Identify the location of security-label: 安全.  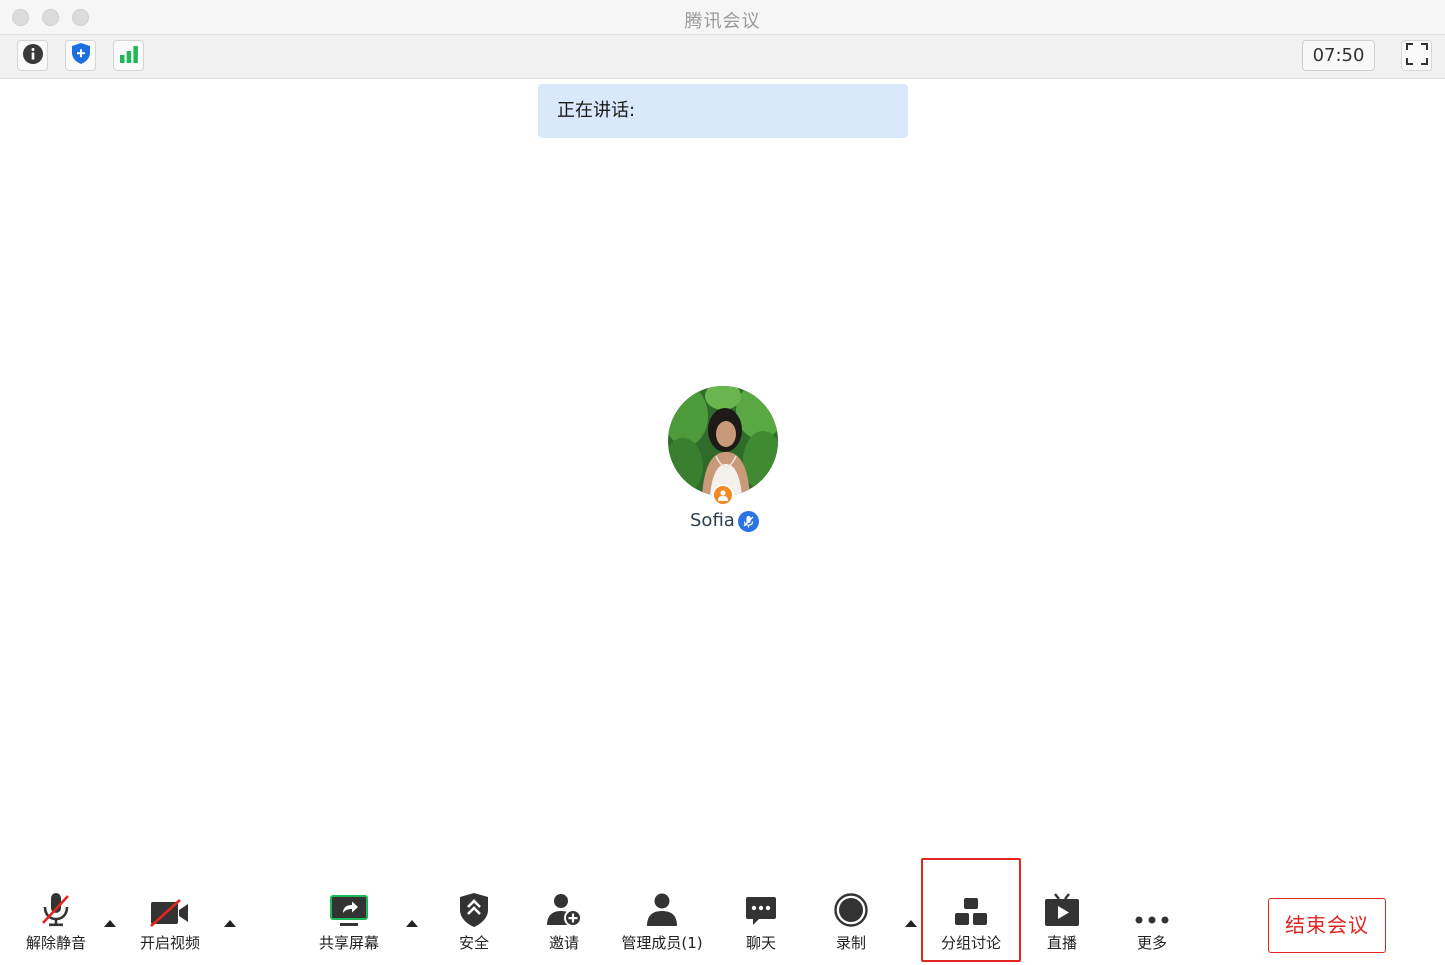
(473, 943).